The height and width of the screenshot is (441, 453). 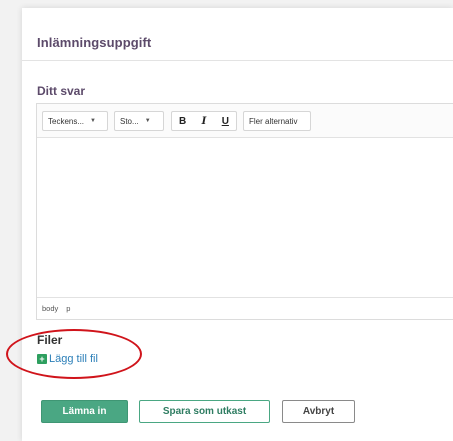 What do you see at coordinates (84, 411) in the screenshot?
I see `submit-button: Lämna in` at bounding box center [84, 411].